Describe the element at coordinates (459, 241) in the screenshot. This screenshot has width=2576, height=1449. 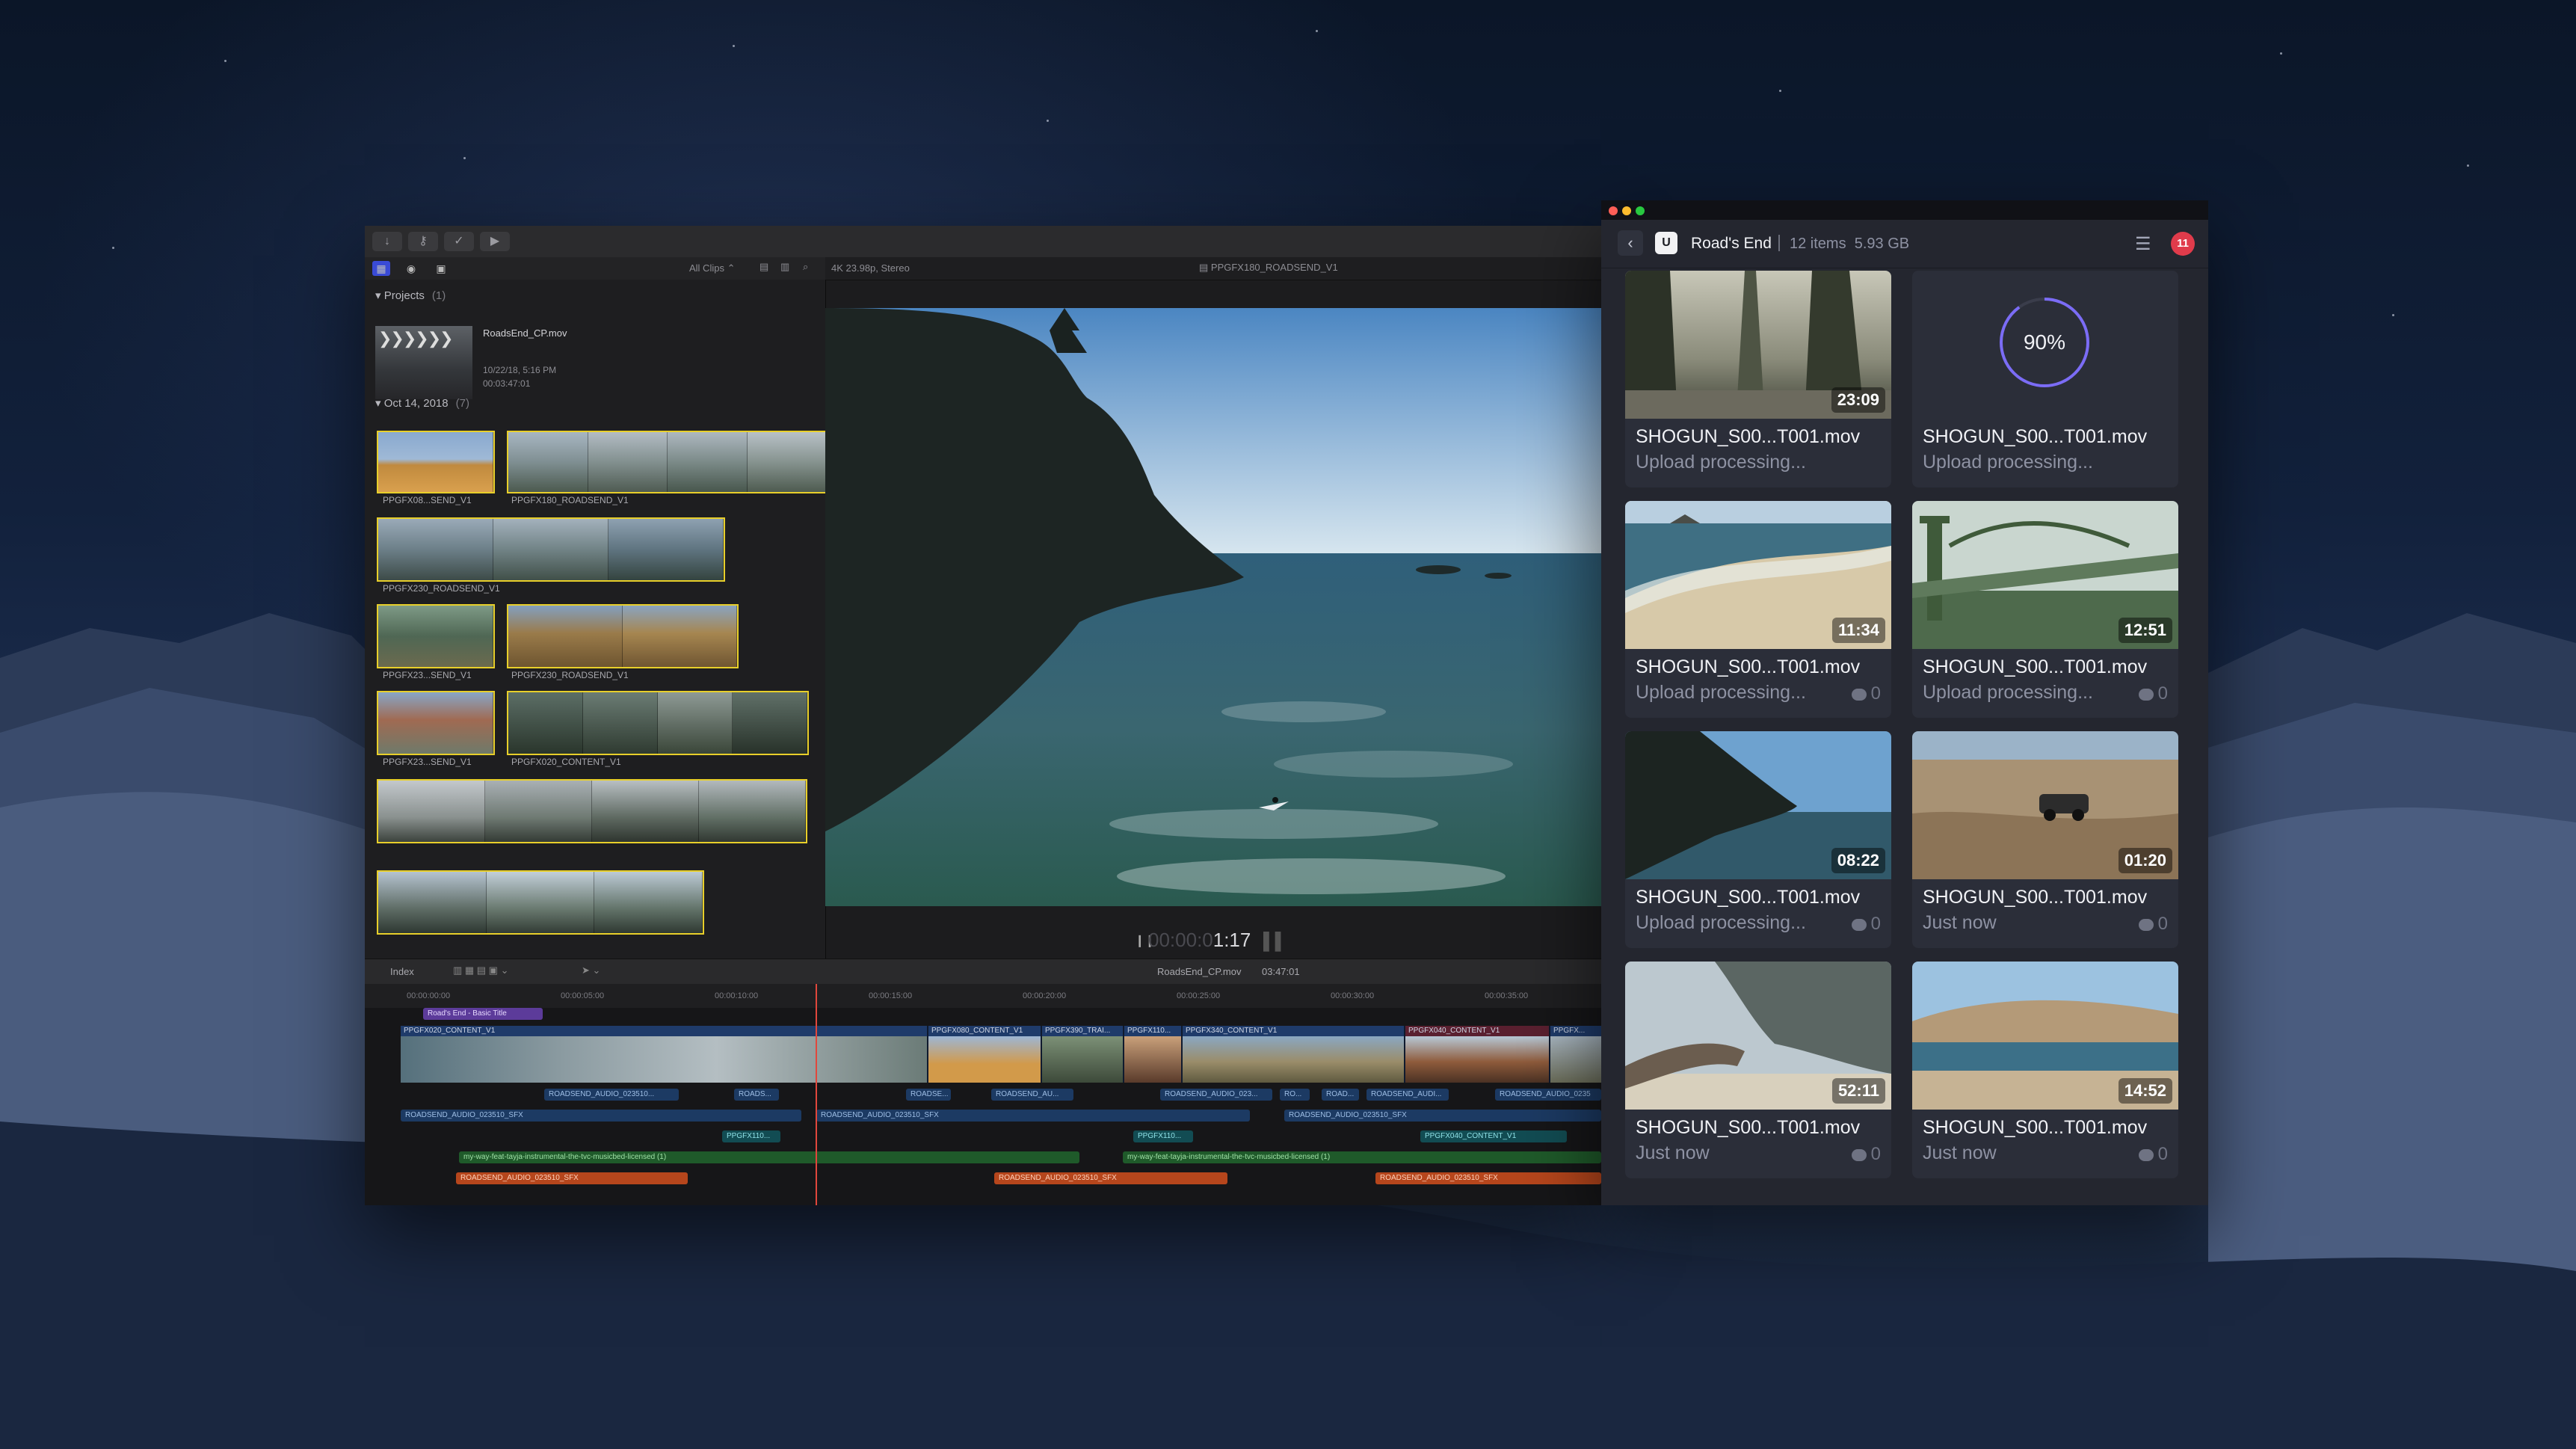
I see `check-icon: ✓` at that location.